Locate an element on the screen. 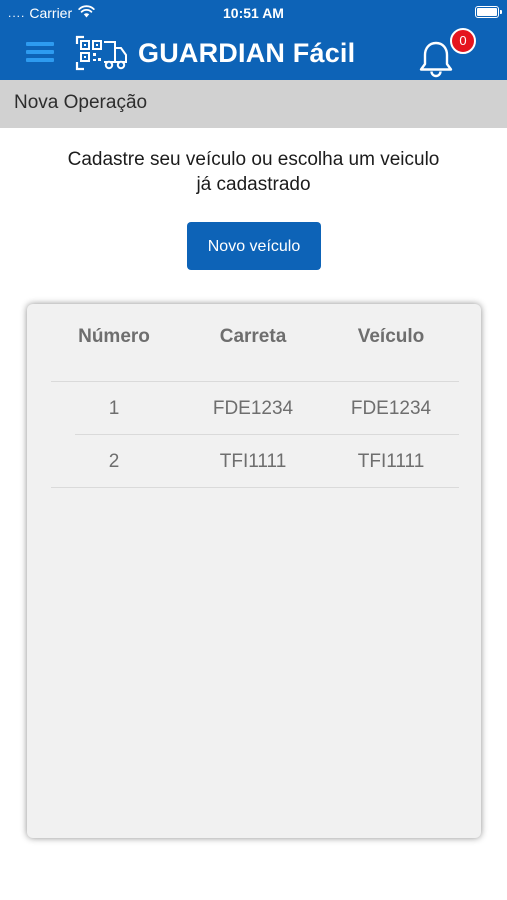 The image size is (507, 900). table-row: 2 TFI1111 TFI1111 is located at coordinates (254, 461).